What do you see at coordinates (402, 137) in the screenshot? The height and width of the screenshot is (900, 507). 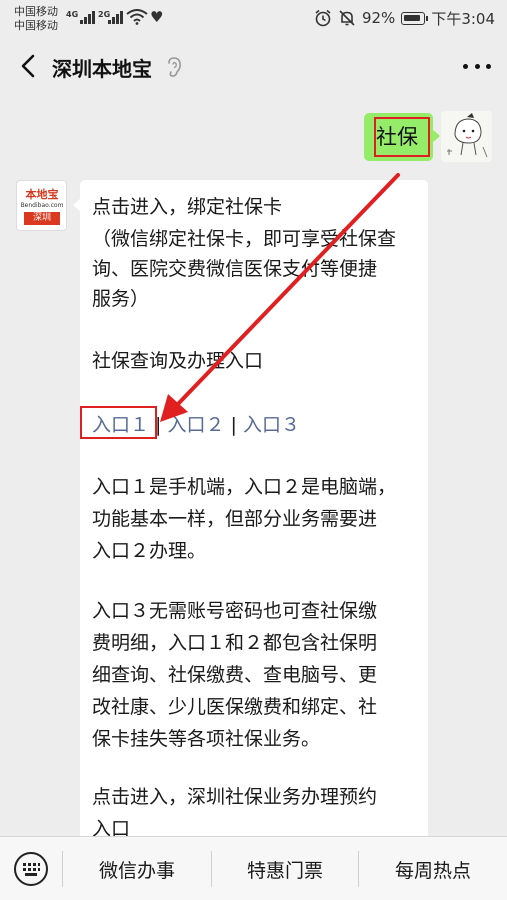 I see `highlight-box-shebao` at bounding box center [402, 137].